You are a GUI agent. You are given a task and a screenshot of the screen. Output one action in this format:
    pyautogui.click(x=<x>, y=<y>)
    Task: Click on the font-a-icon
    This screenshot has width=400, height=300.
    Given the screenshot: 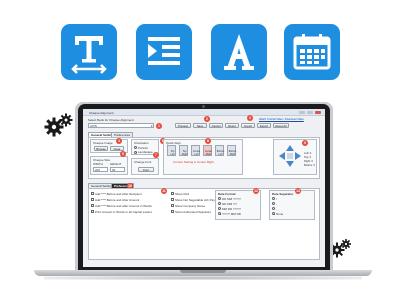 What is the action you would take?
    pyautogui.click(x=239, y=52)
    